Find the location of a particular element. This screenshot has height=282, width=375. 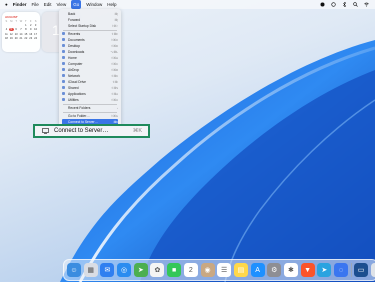

menu-item-label: iCloud Drive is located at coordinates (77, 81).